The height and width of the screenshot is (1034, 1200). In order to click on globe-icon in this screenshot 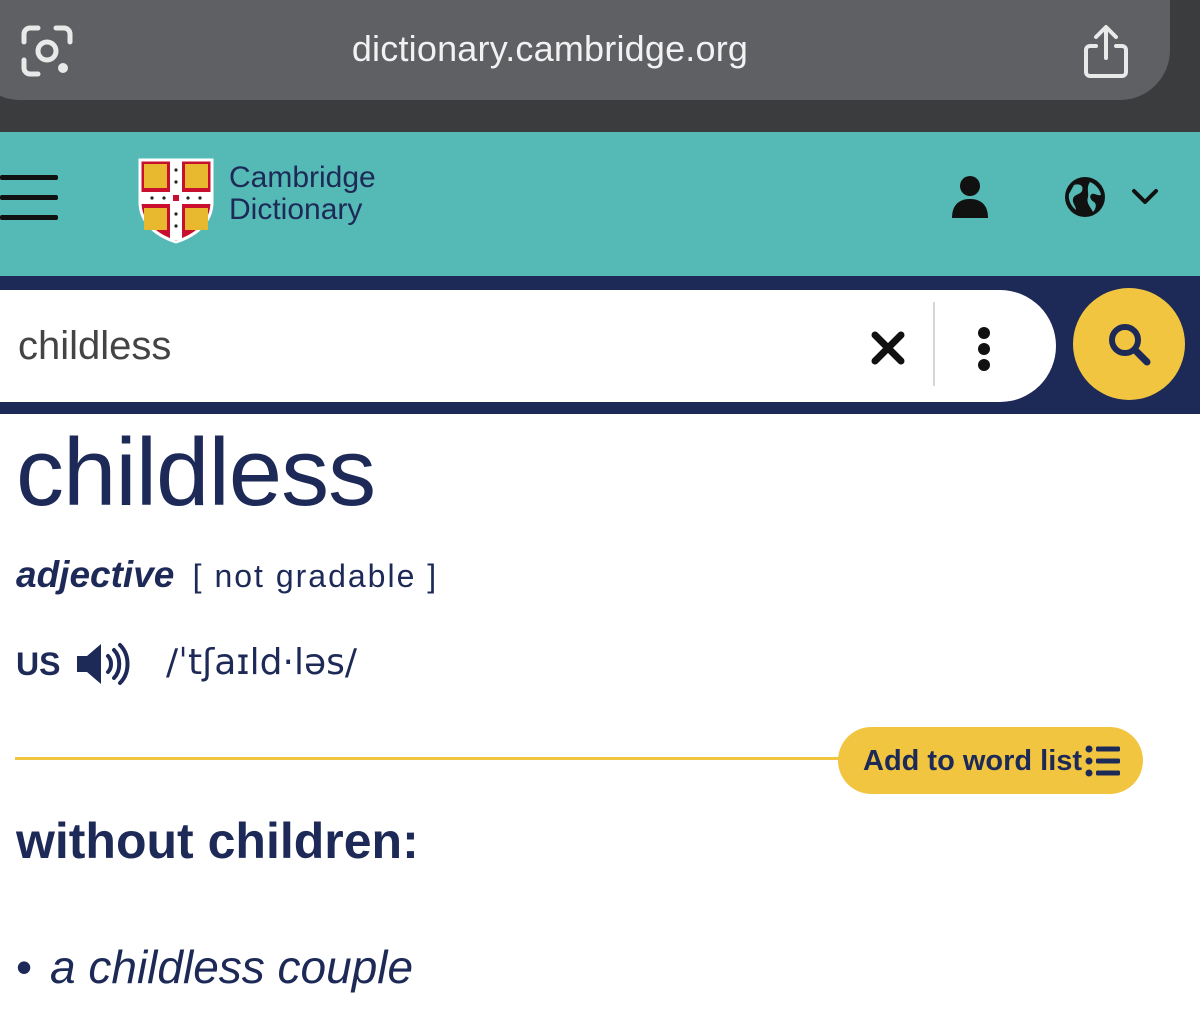, I will do `click(1085, 197)`.